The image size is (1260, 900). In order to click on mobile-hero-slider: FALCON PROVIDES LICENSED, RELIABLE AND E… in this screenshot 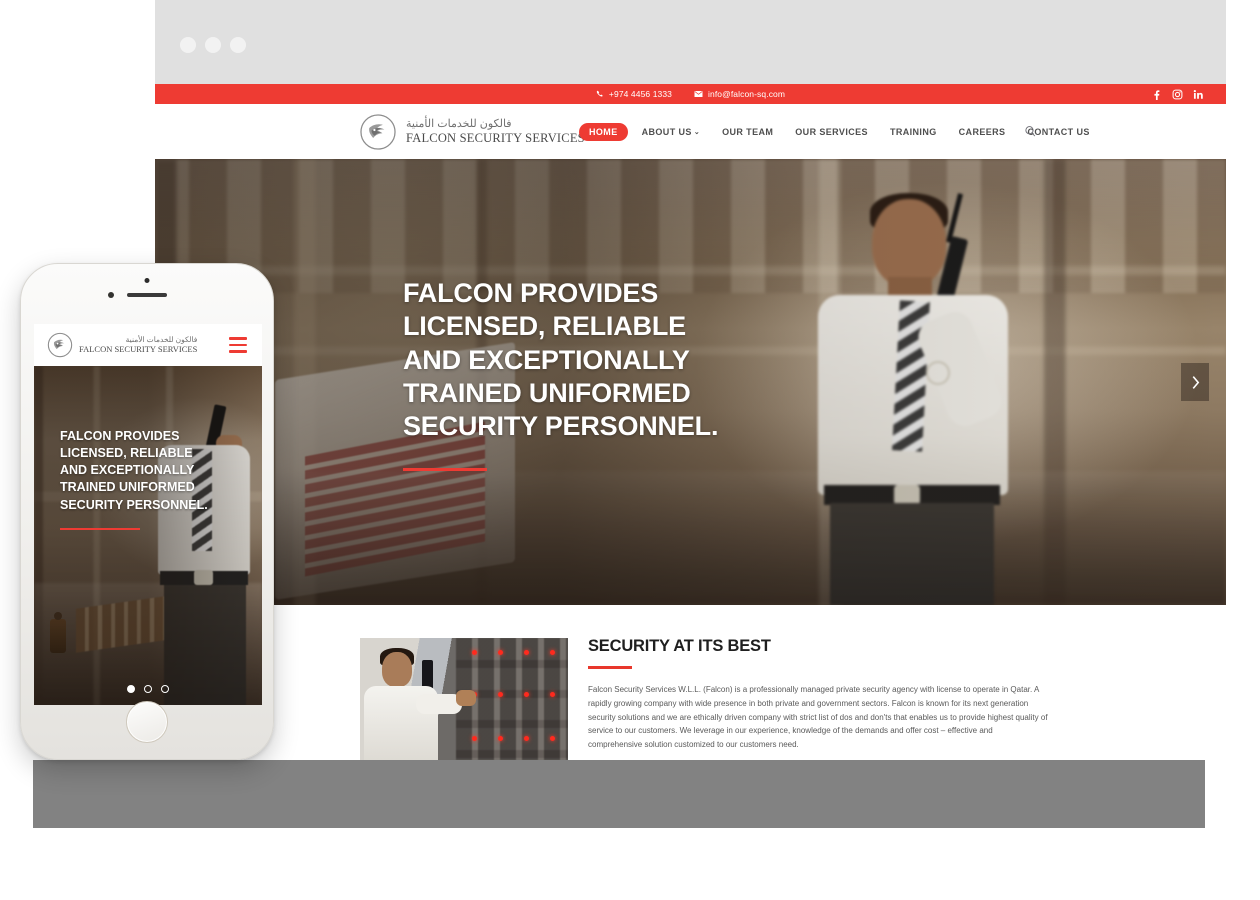, I will do `click(148, 535)`.